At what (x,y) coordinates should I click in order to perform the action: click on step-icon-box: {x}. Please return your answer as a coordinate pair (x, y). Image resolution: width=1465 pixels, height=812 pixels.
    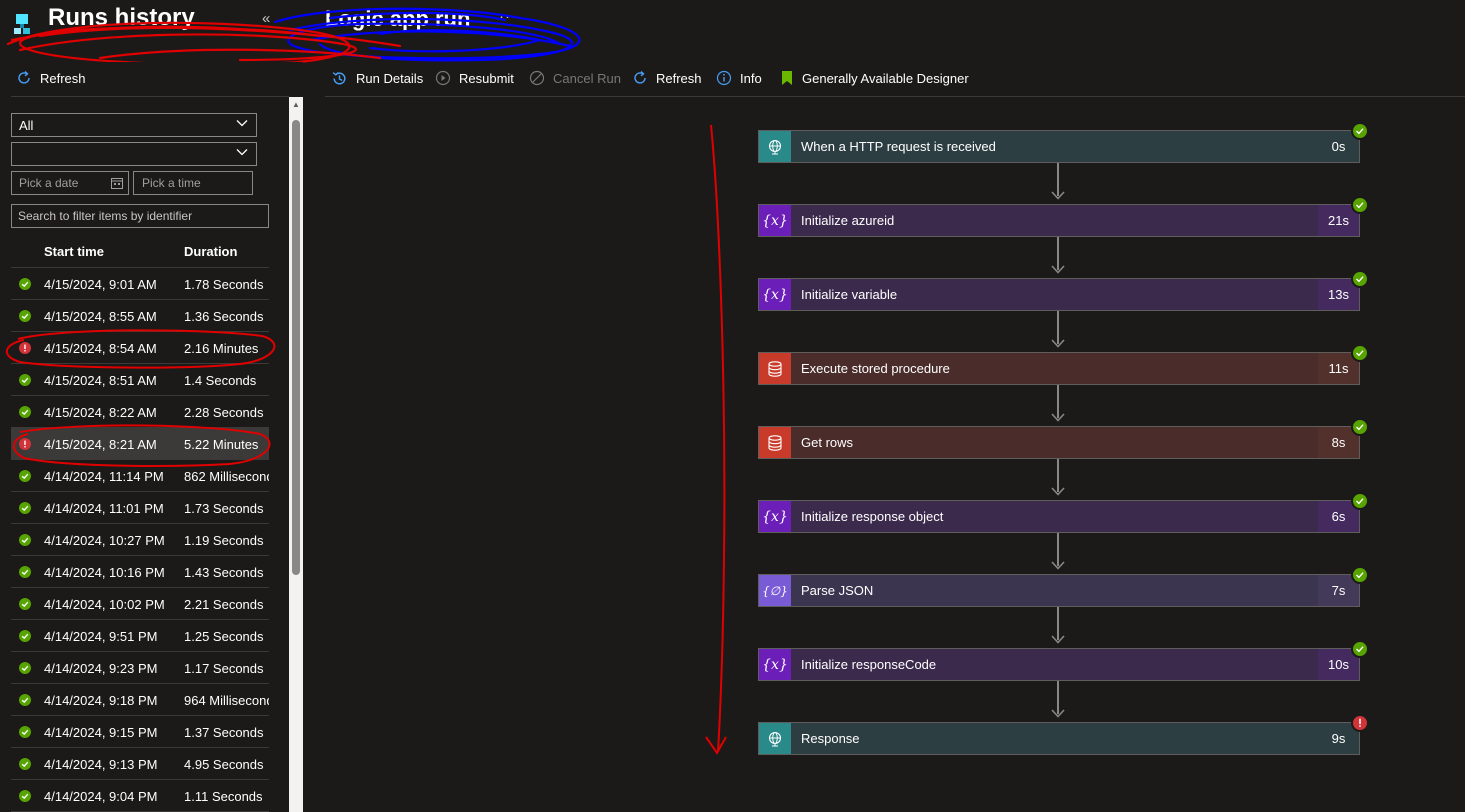
    Looking at the image, I should click on (775, 664).